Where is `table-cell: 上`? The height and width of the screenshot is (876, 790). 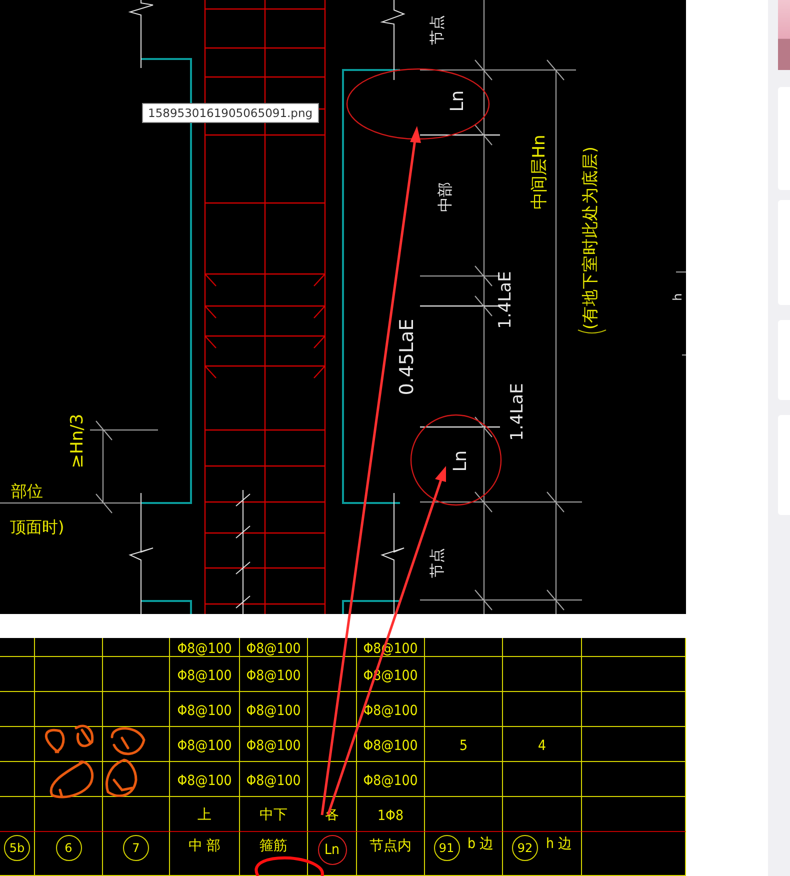
table-cell: 上 is located at coordinates (205, 814).